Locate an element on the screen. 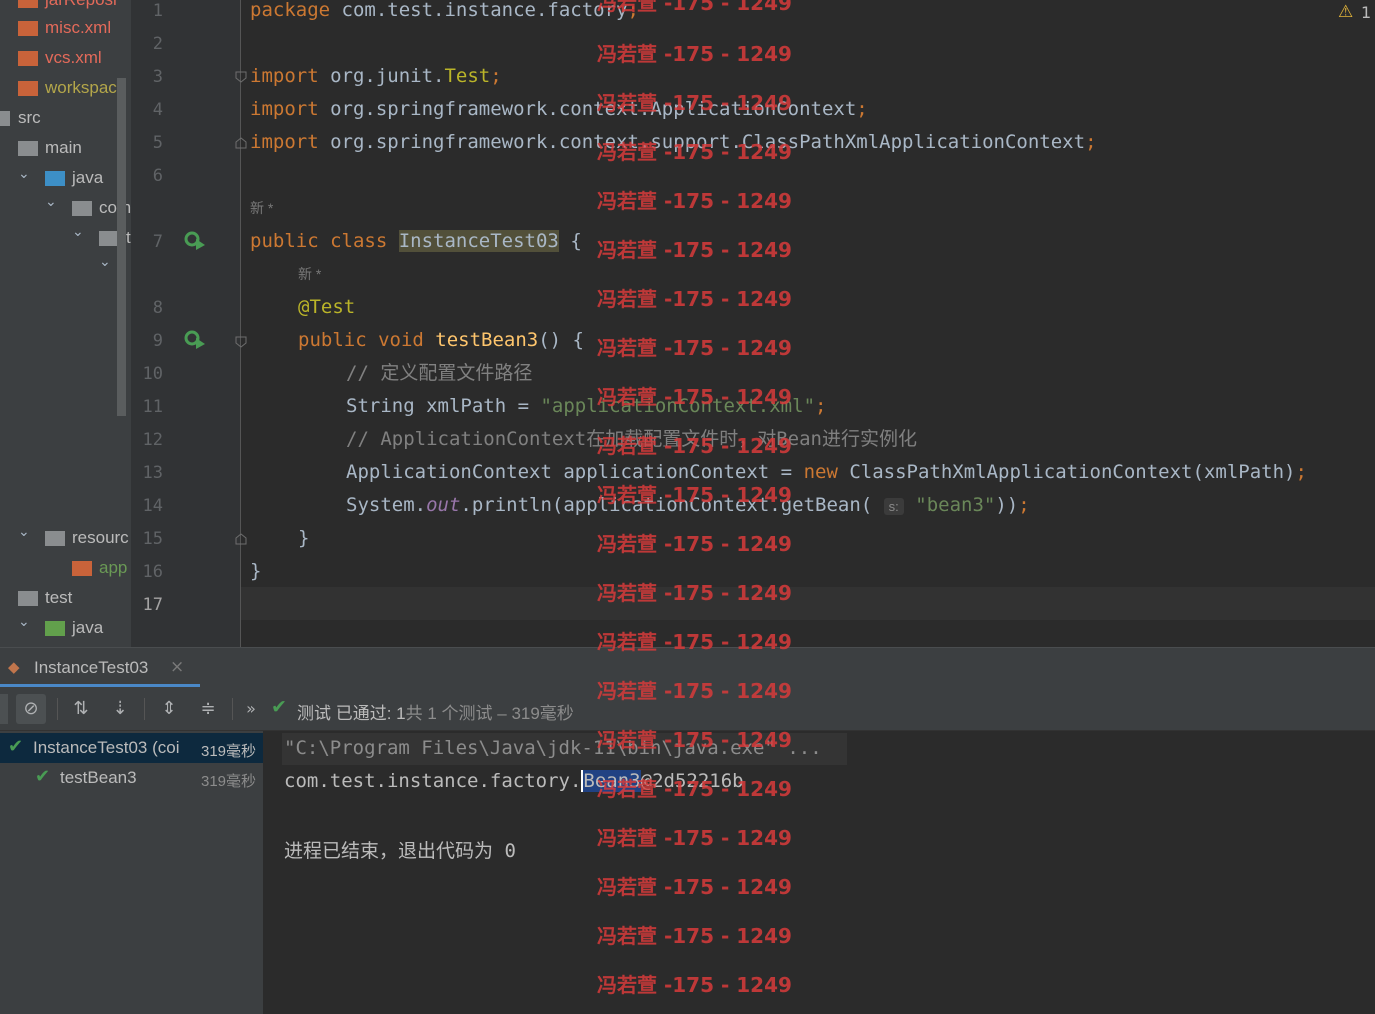 The width and height of the screenshot is (1375, 1014). console-exit-line: 进程已结束，退出代码为 0 is located at coordinates (400, 851).